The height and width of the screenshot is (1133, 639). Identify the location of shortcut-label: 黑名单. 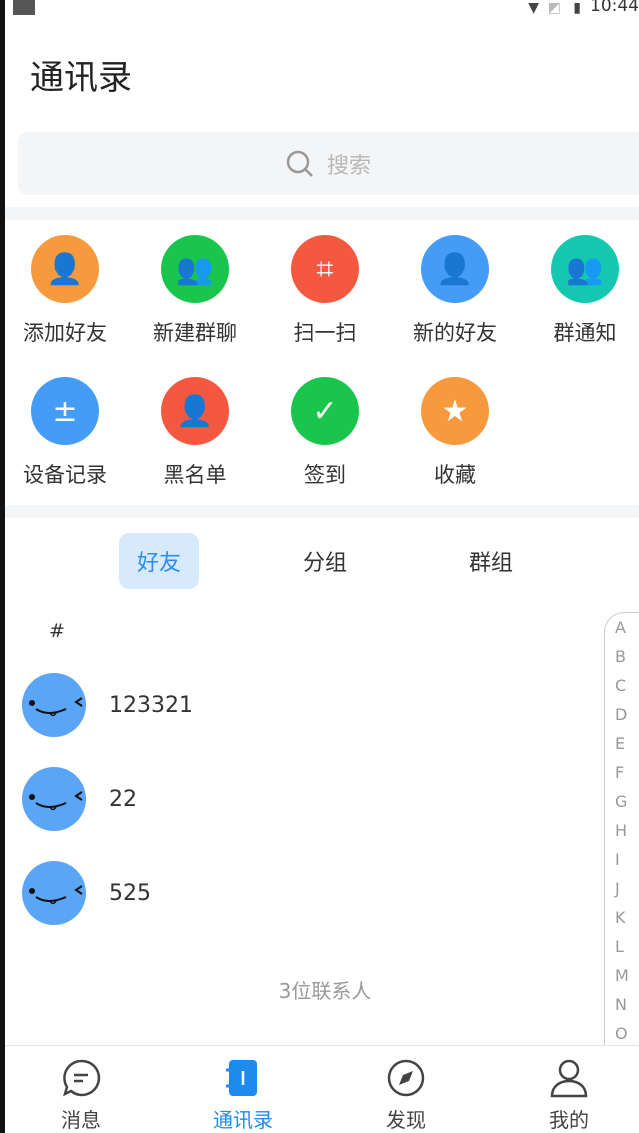
(195, 475).